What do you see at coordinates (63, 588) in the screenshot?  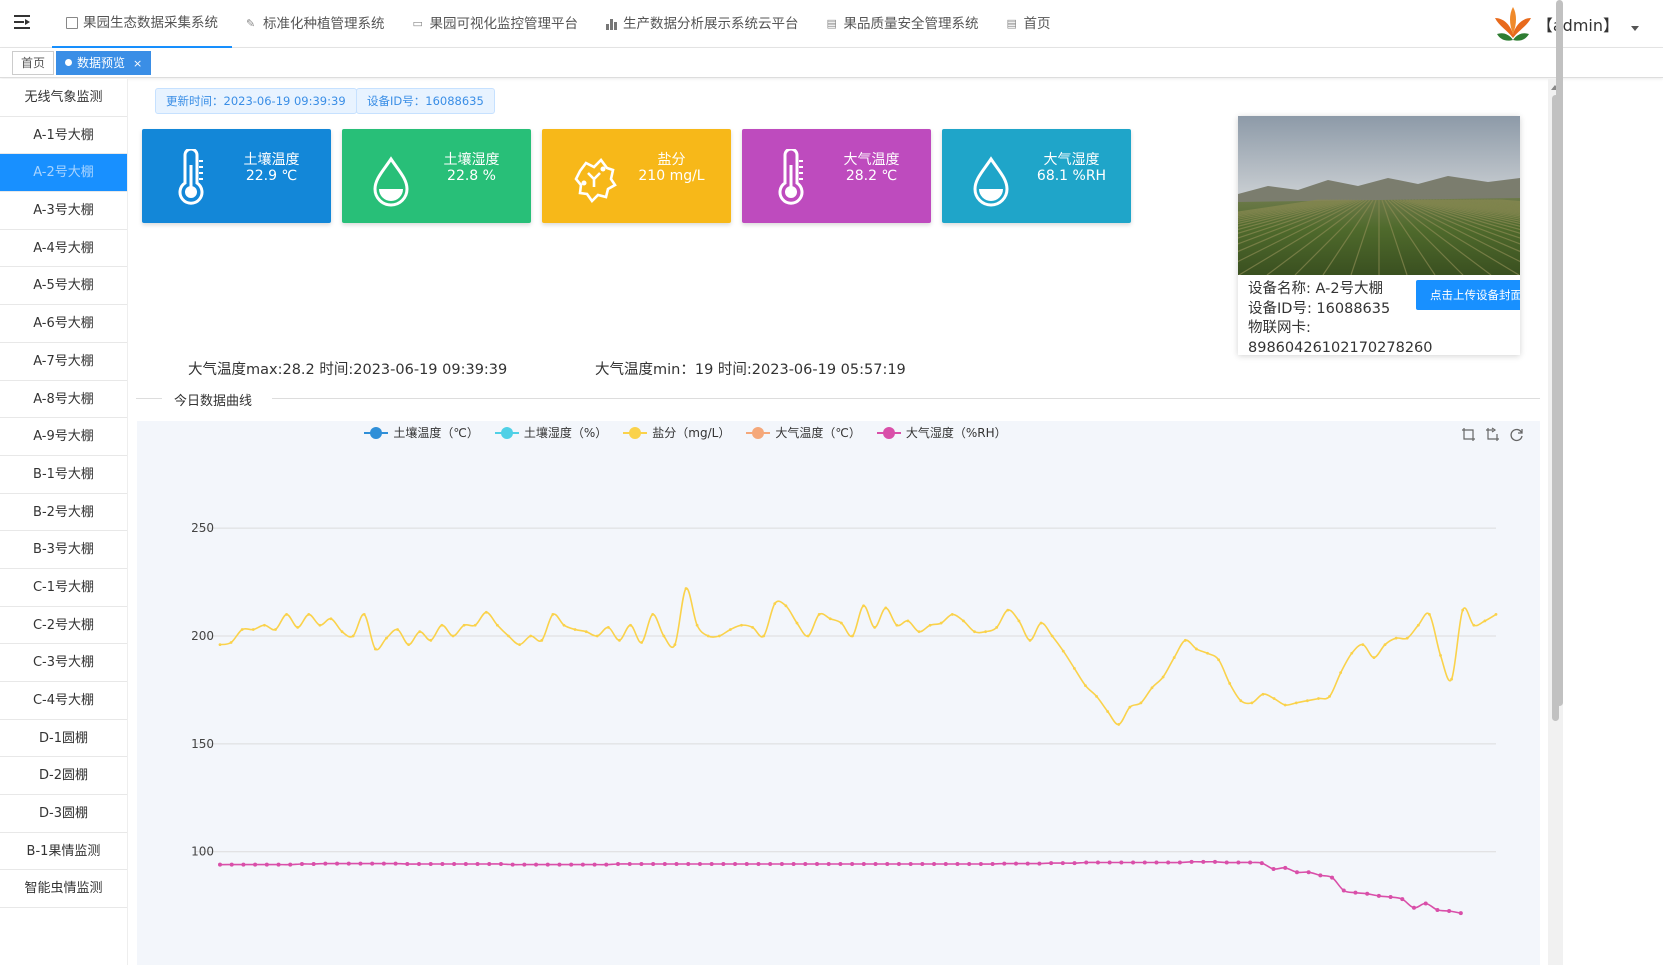 I see `sidebar-item: C-1号大棚` at bounding box center [63, 588].